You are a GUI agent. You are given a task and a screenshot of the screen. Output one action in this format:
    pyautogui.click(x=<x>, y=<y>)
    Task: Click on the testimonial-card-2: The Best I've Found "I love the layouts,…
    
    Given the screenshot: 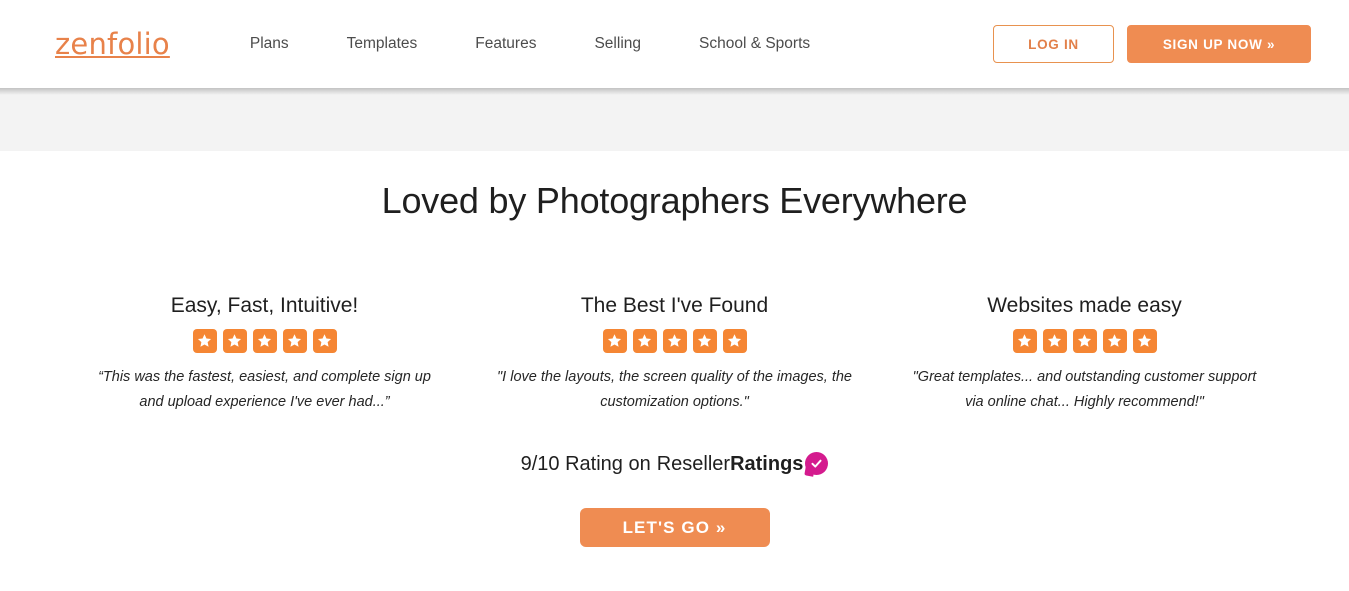 What is the action you would take?
    pyautogui.click(x=675, y=353)
    